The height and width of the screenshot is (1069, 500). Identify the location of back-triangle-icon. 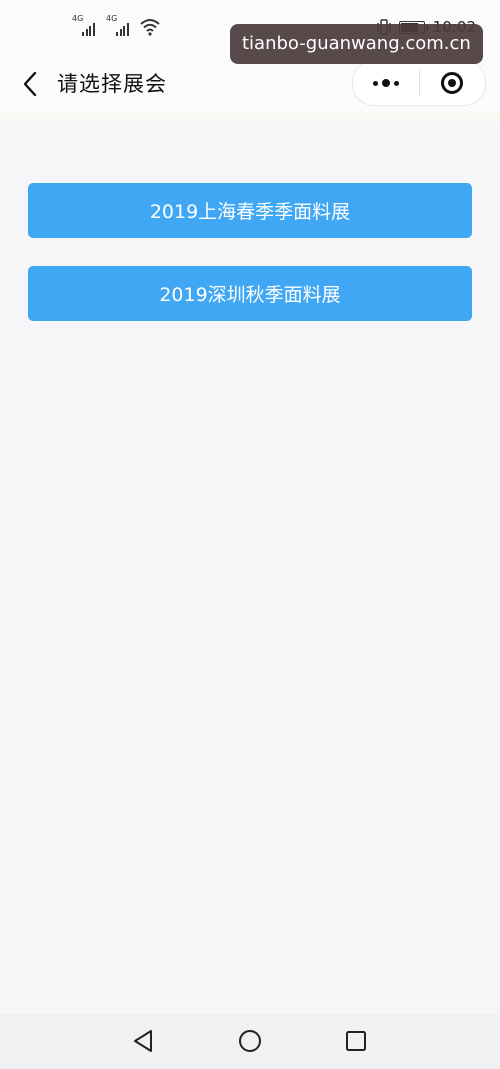
(143, 1041).